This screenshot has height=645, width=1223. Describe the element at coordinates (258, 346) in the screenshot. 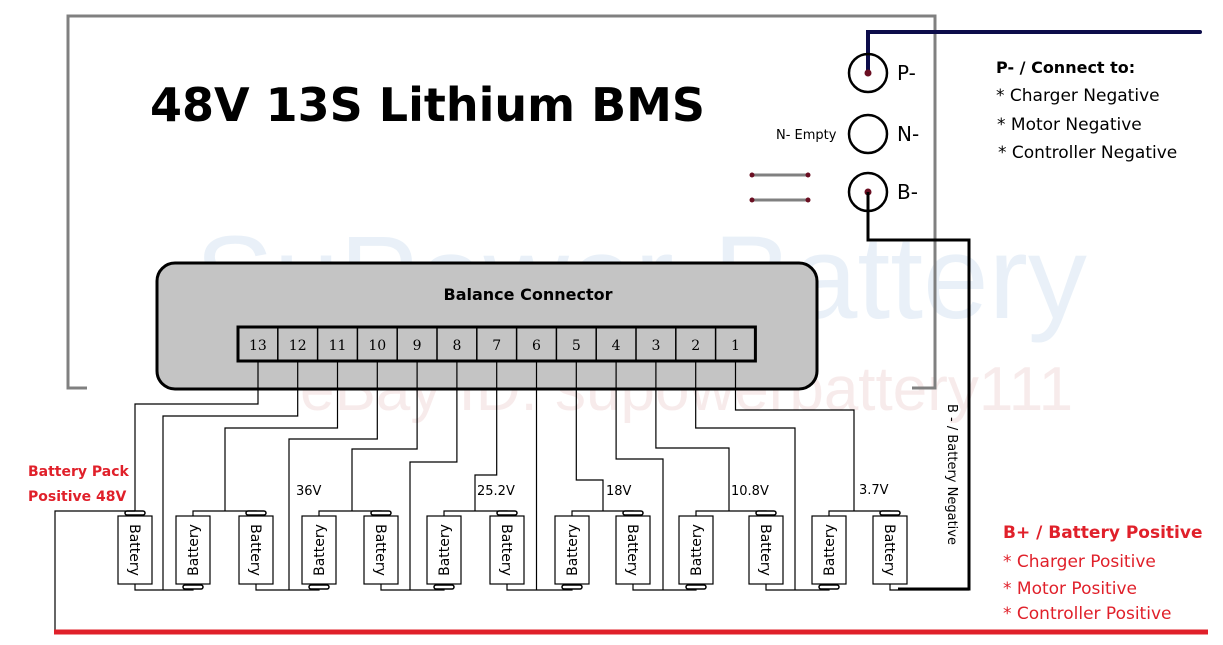

I see `balance-pin-13: 13` at that location.